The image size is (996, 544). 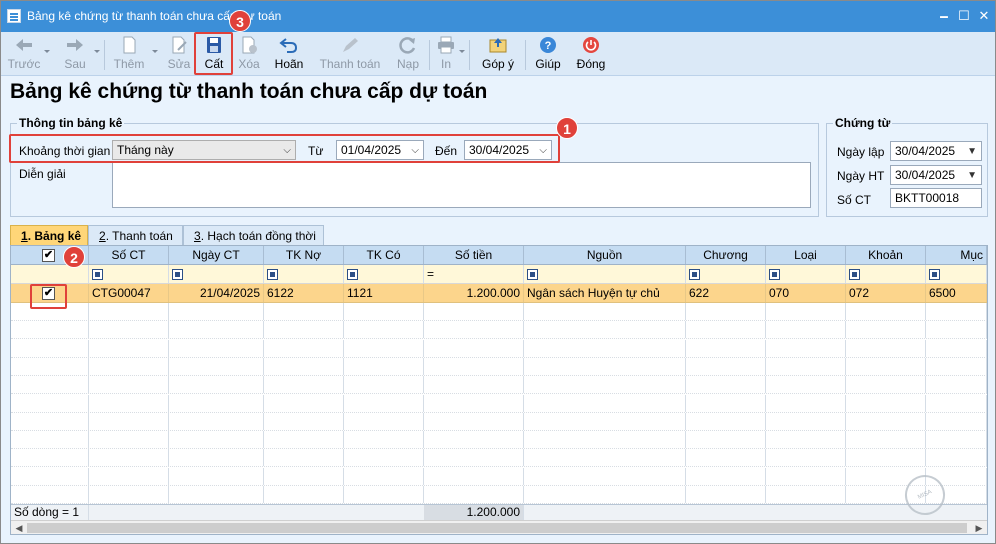 What do you see at coordinates (19, 527) in the screenshot?
I see `scroll-left-icon: ◀` at bounding box center [19, 527].